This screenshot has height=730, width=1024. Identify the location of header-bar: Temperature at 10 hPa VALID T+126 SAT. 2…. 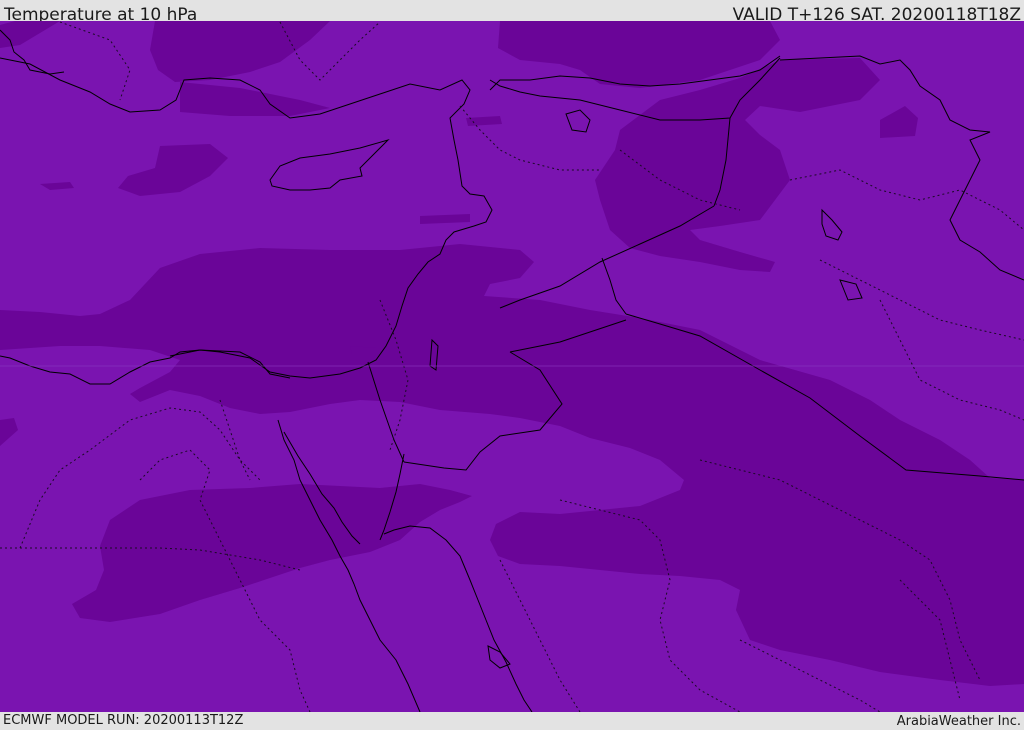
(512, 12).